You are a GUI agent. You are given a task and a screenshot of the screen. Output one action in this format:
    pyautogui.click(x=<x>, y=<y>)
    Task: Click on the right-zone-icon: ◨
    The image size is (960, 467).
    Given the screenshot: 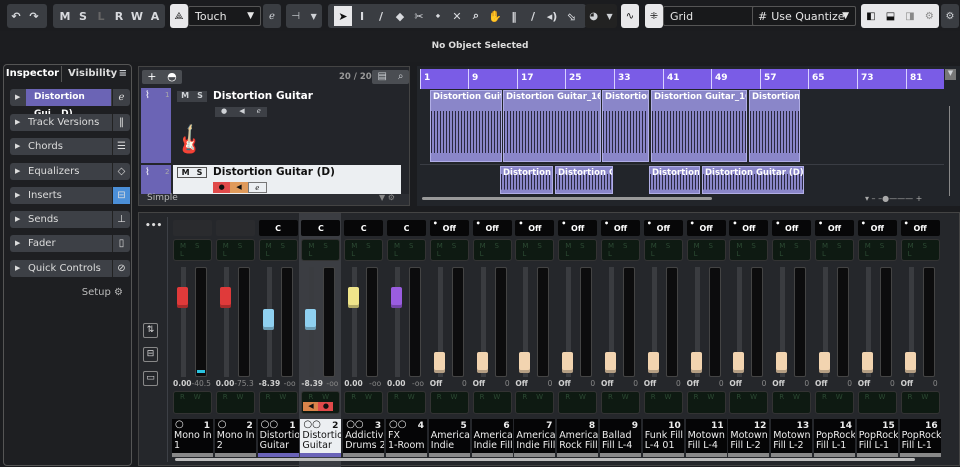 What is the action you would take?
    pyautogui.click(x=909, y=16)
    